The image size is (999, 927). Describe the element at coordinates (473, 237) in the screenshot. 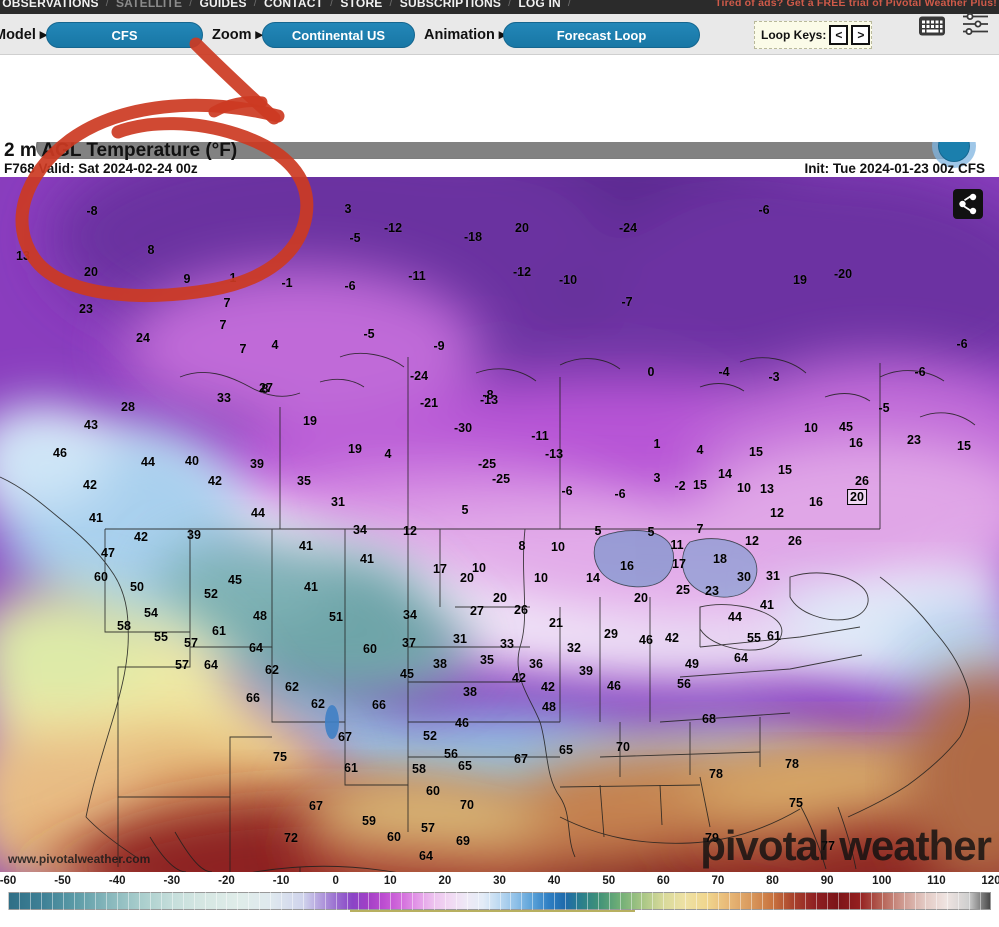

I see `temperature-label: -18` at that location.